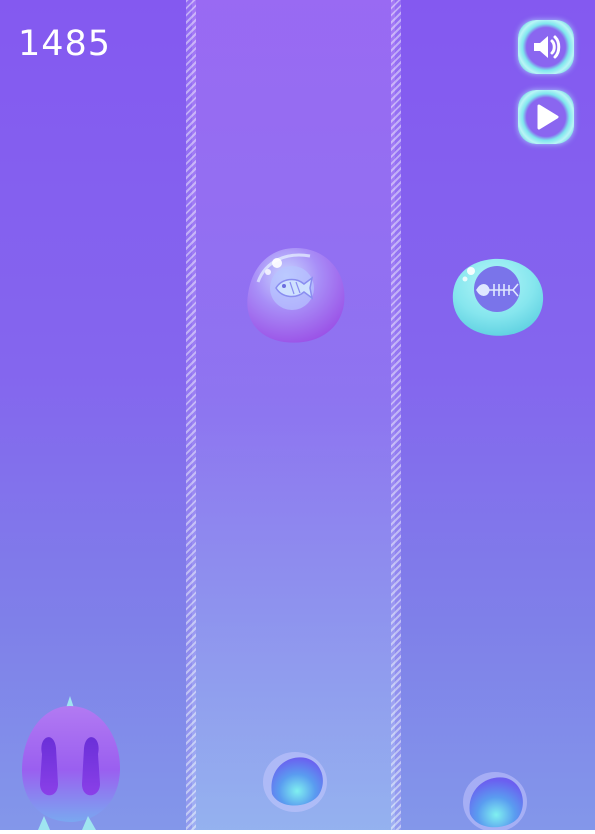  Describe the element at coordinates (498, 300) in the screenshot. I see `fishbone-bubble` at that location.